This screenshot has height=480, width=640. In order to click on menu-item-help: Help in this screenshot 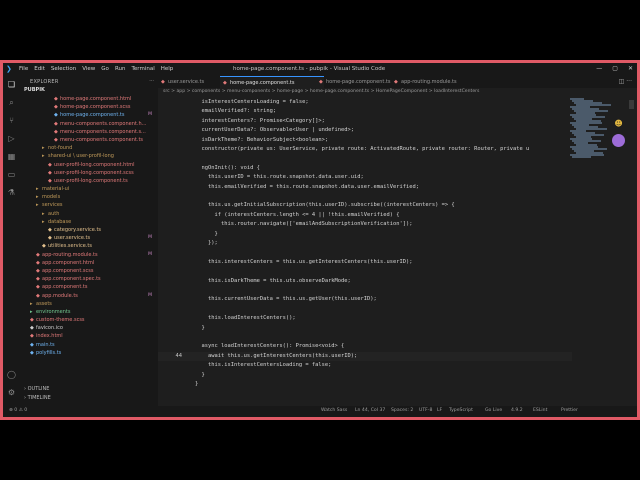, I will do `click(167, 69)`.